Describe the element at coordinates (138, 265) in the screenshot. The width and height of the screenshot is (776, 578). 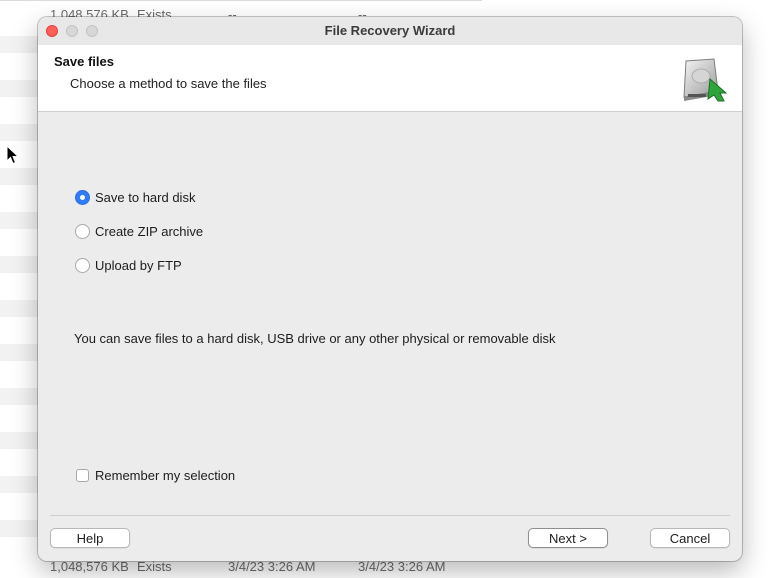
I see `radio-label: Upload by FTP` at that location.